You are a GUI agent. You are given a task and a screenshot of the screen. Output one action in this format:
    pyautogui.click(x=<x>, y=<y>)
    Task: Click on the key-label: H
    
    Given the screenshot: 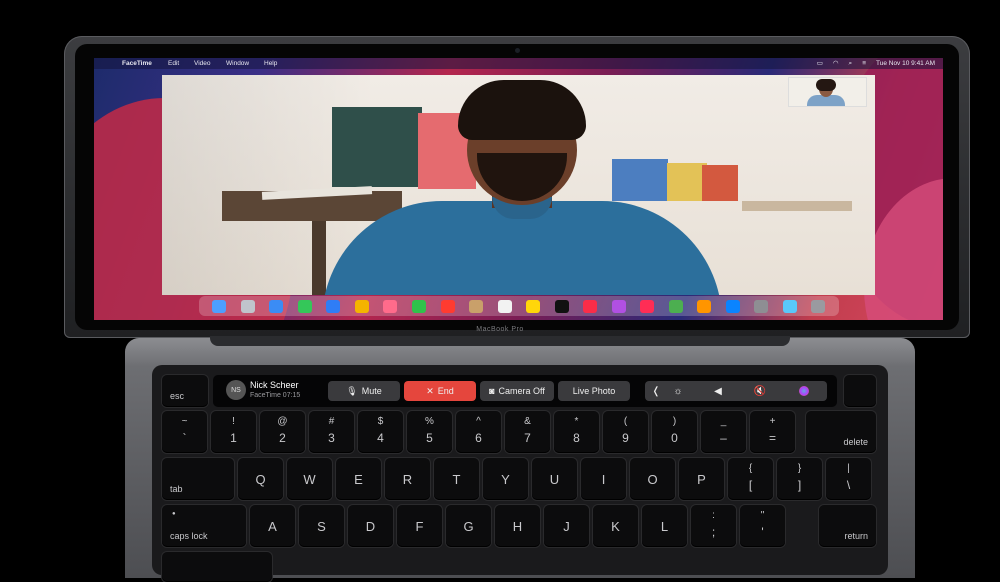 What is the action you would take?
    pyautogui.click(x=517, y=526)
    